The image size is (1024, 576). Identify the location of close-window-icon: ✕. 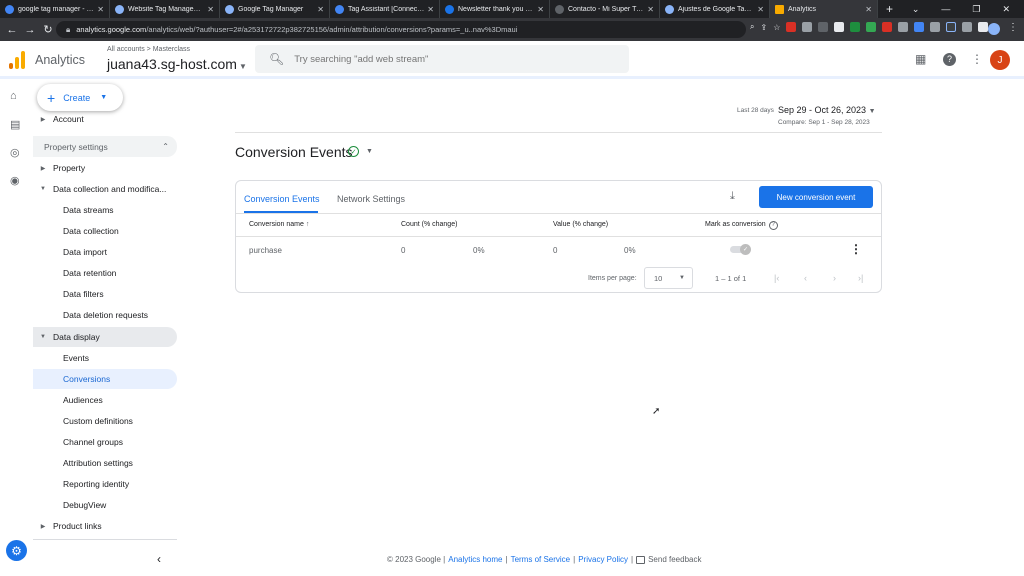
(1006, 9).